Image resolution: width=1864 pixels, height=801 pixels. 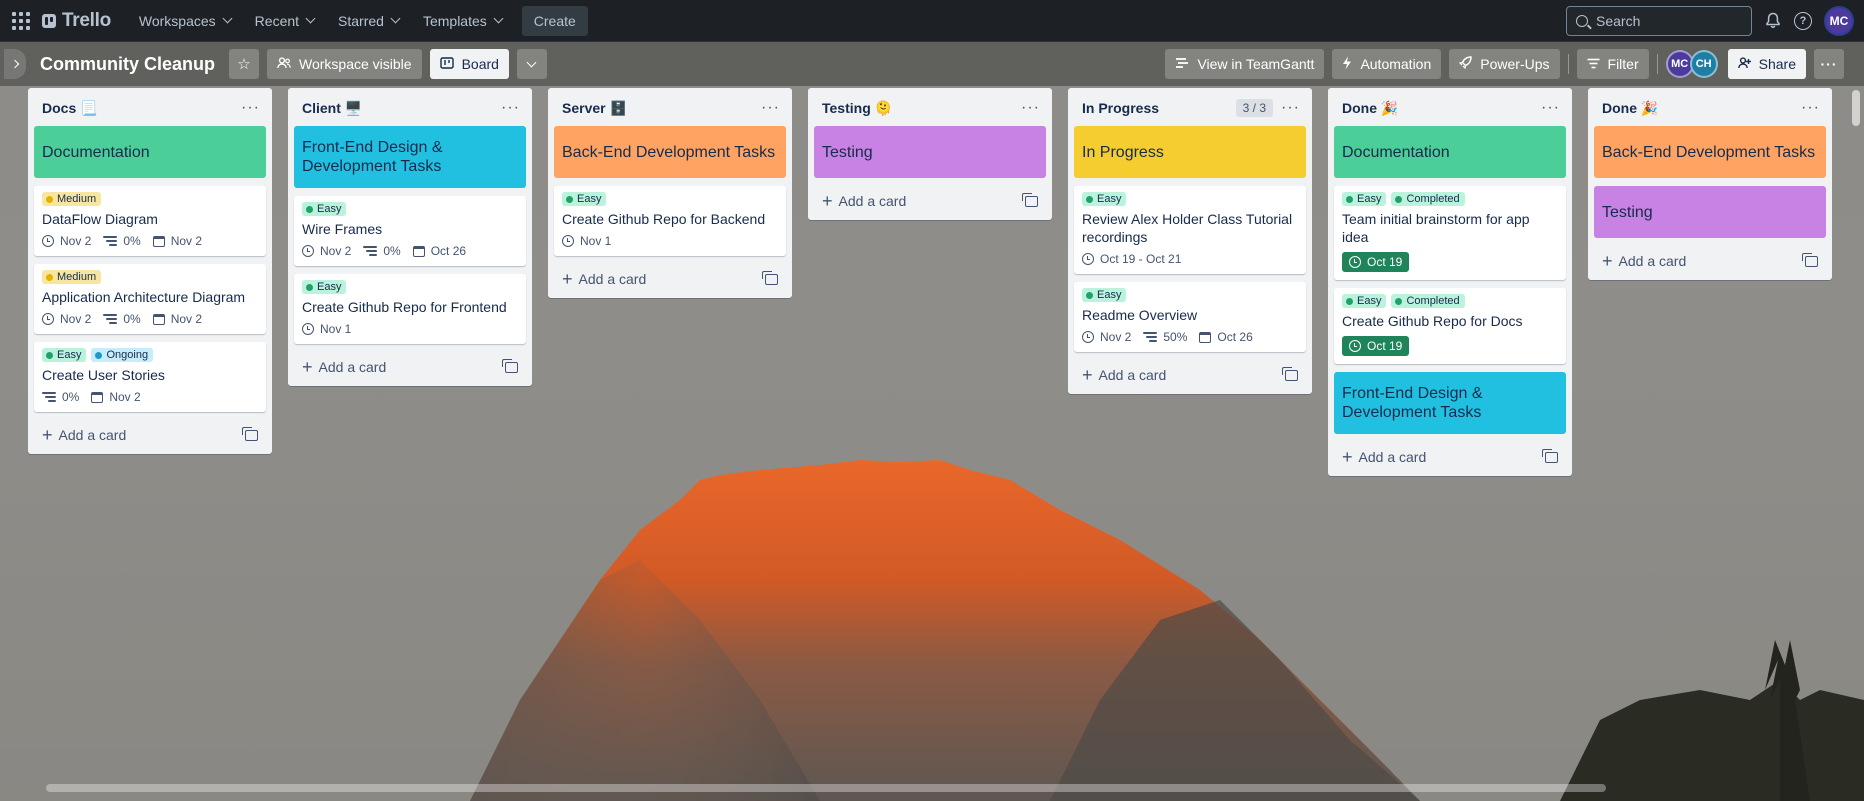 I want to click on sidebar-expand-button, so click(x=15, y=64).